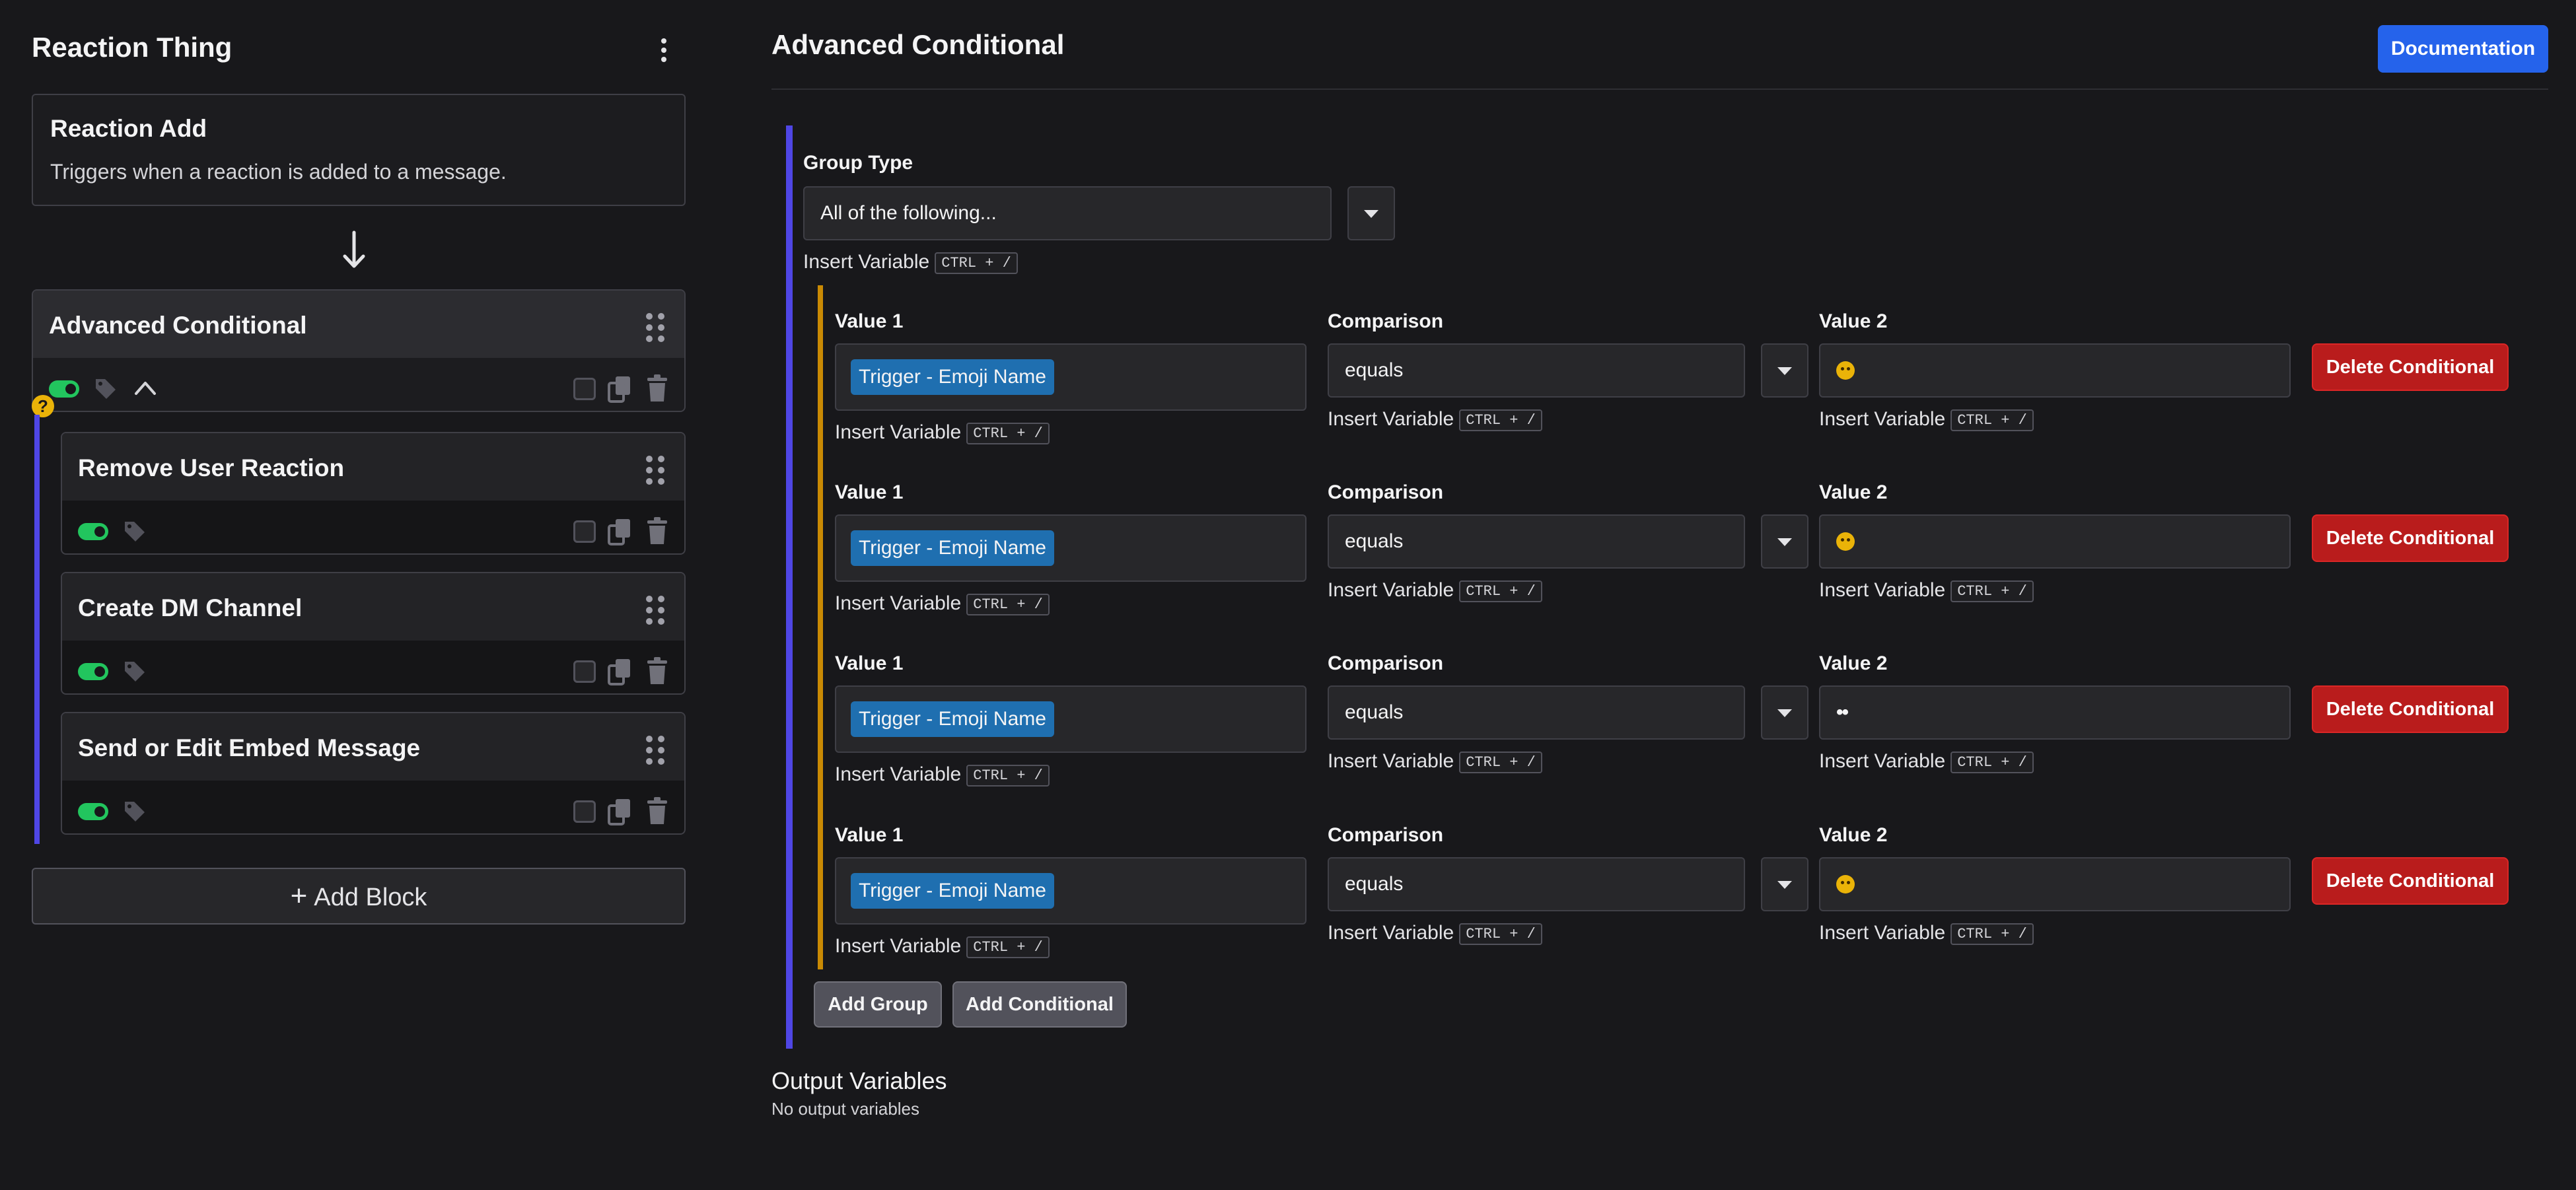 Image resolution: width=2576 pixels, height=1190 pixels. I want to click on inner-group-line, so click(821, 627).